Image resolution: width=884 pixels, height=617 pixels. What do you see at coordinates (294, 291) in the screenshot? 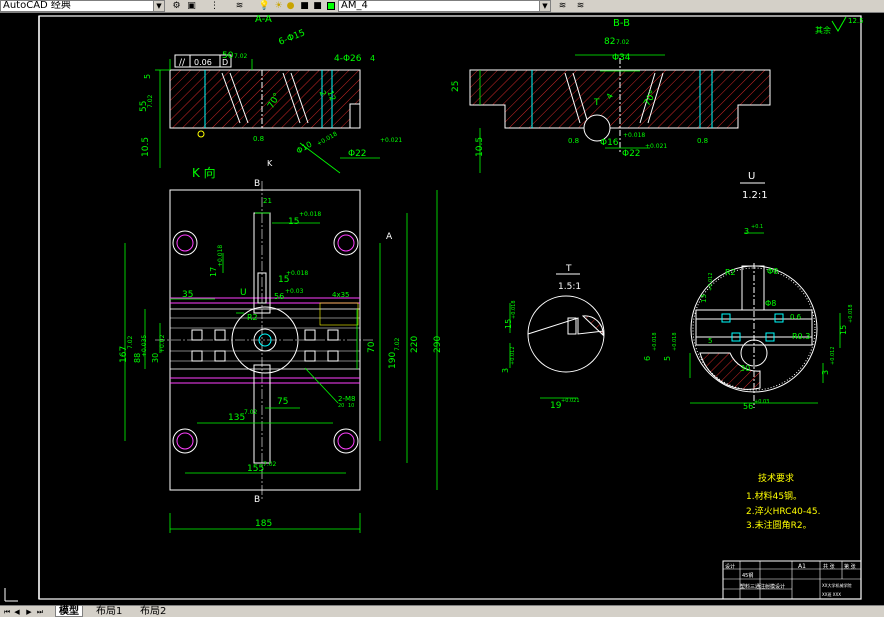
I see `k-dim-56-tol: +0.03` at bounding box center [294, 291].